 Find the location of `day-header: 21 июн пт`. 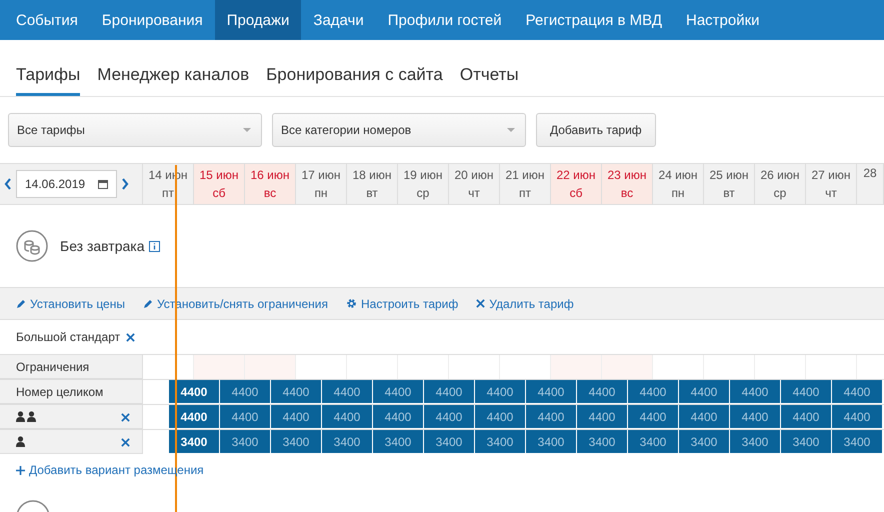

day-header: 21 июн пт is located at coordinates (525, 184).